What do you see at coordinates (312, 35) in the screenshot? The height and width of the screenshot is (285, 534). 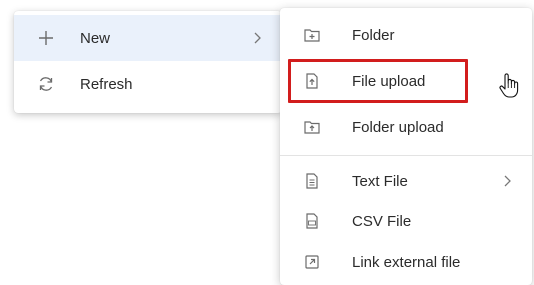 I see `folder-add-icon` at bounding box center [312, 35].